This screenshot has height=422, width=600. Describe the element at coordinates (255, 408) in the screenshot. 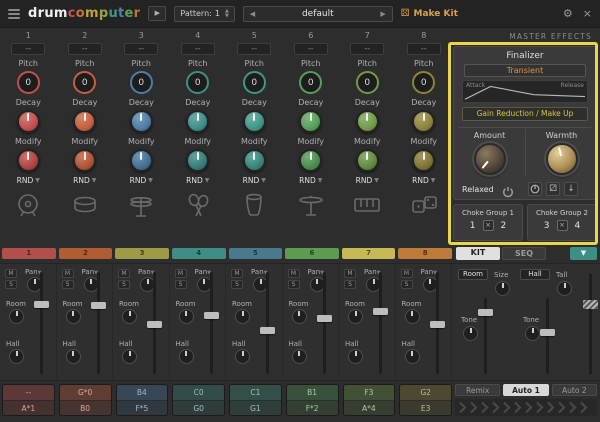

I see `note-display-bottom: G1` at that location.